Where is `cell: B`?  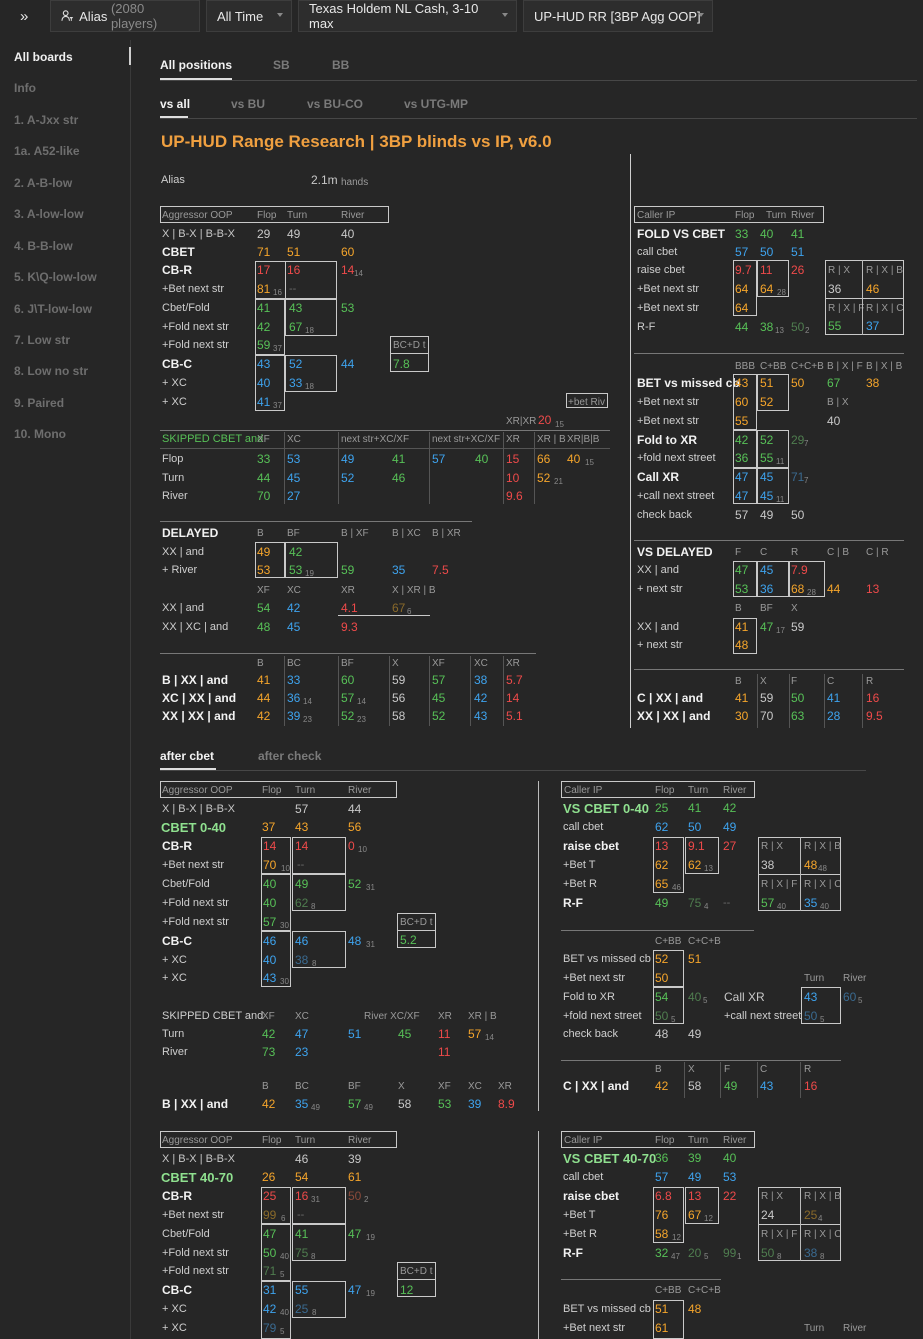 cell: B is located at coordinates (260, 663).